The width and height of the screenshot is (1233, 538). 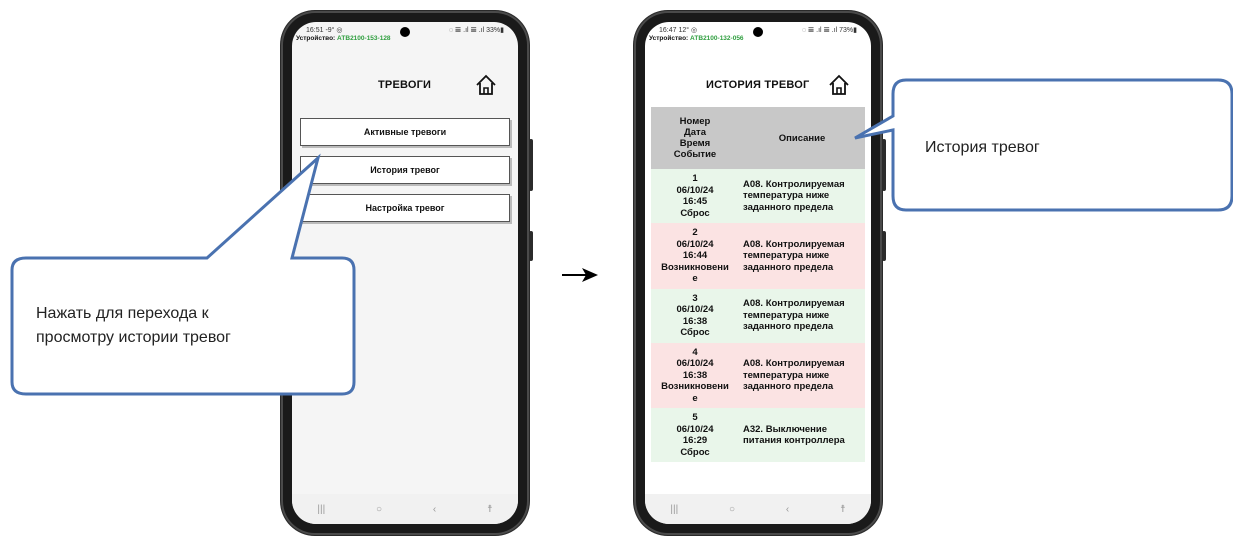 What do you see at coordinates (122, 313) in the screenshot?
I see `callout-left-line1: Нажать для перехода к` at bounding box center [122, 313].